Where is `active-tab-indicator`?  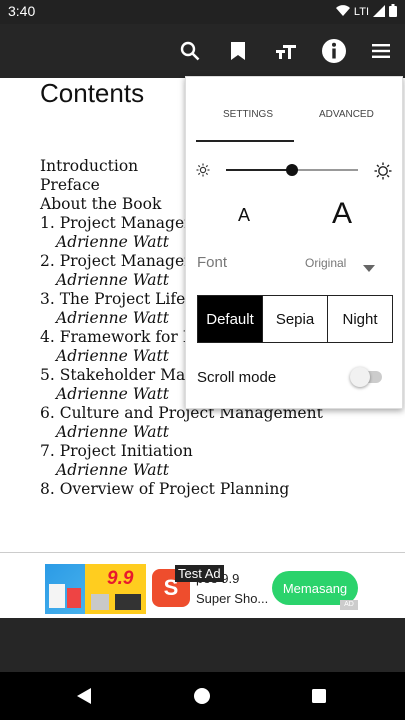
active-tab-indicator is located at coordinates (245, 141).